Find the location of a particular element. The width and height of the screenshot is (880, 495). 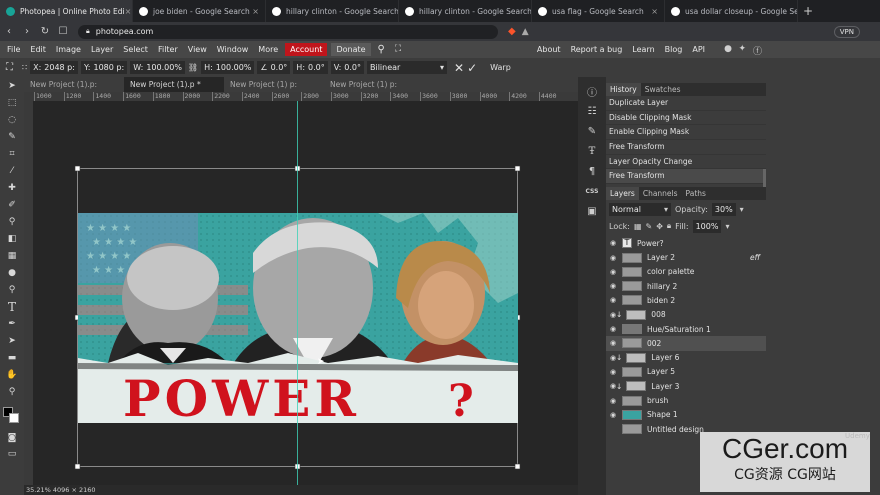

w-field: W: 100.00% is located at coordinates (157, 67).